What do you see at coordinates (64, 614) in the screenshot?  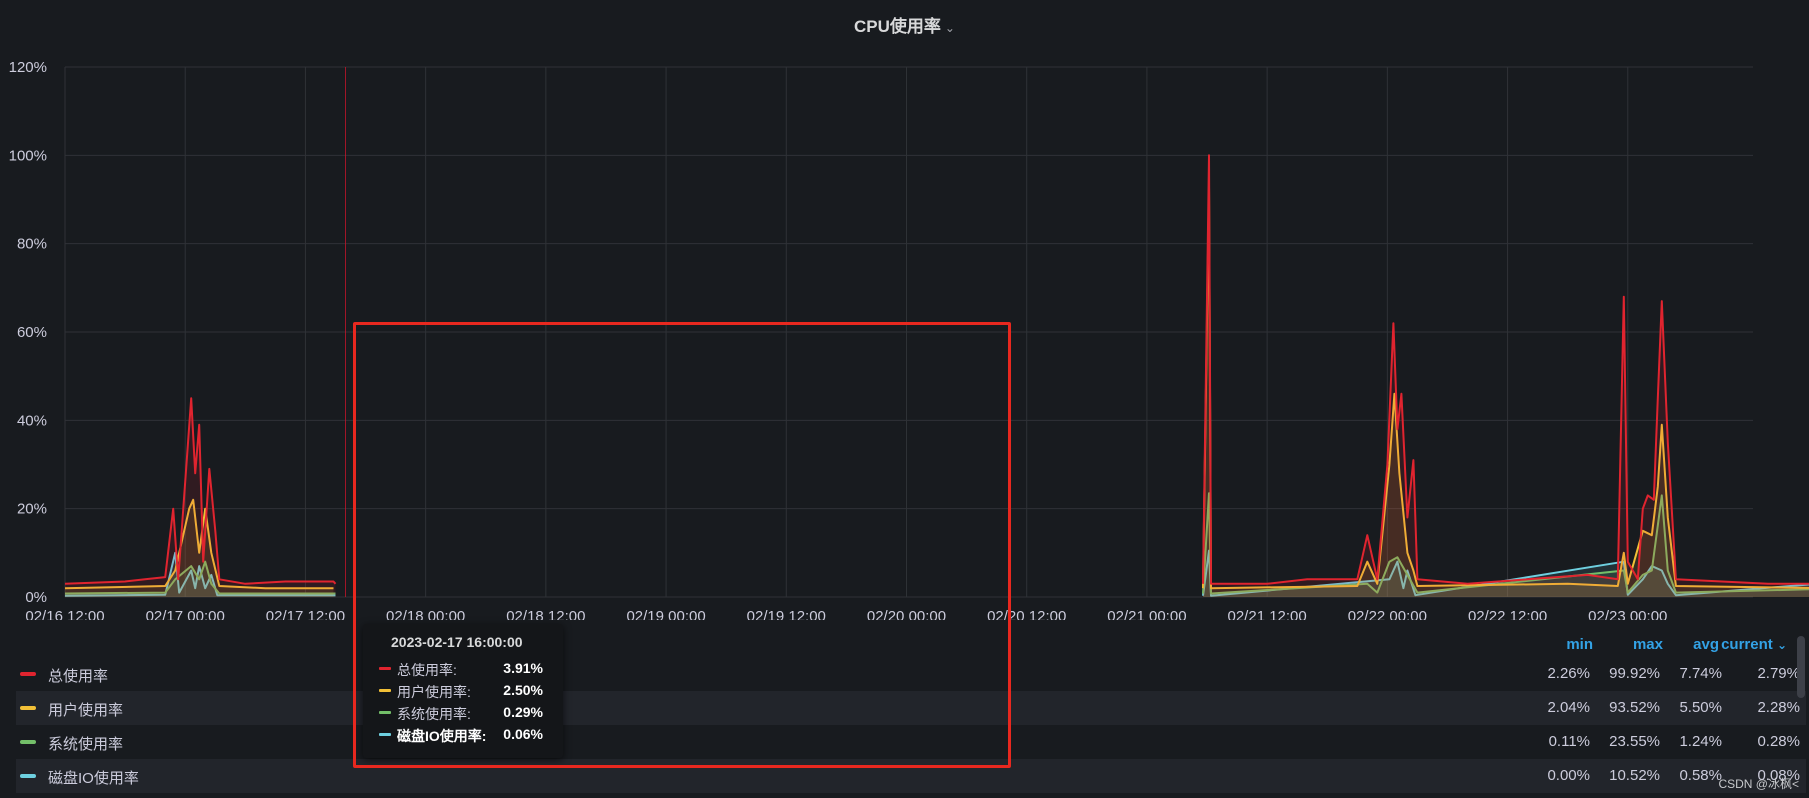 I see `x-tick-label: 02/16 12:00` at bounding box center [64, 614].